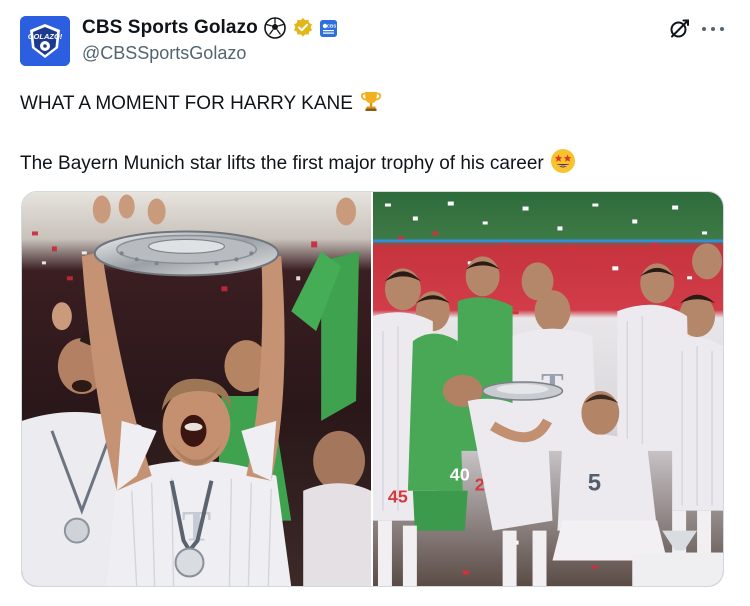 This screenshot has width=750, height=606. What do you see at coordinates (170, 28) in the screenshot?
I see `display-name: CBS Sports Golazo` at bounding box center [170, 28].